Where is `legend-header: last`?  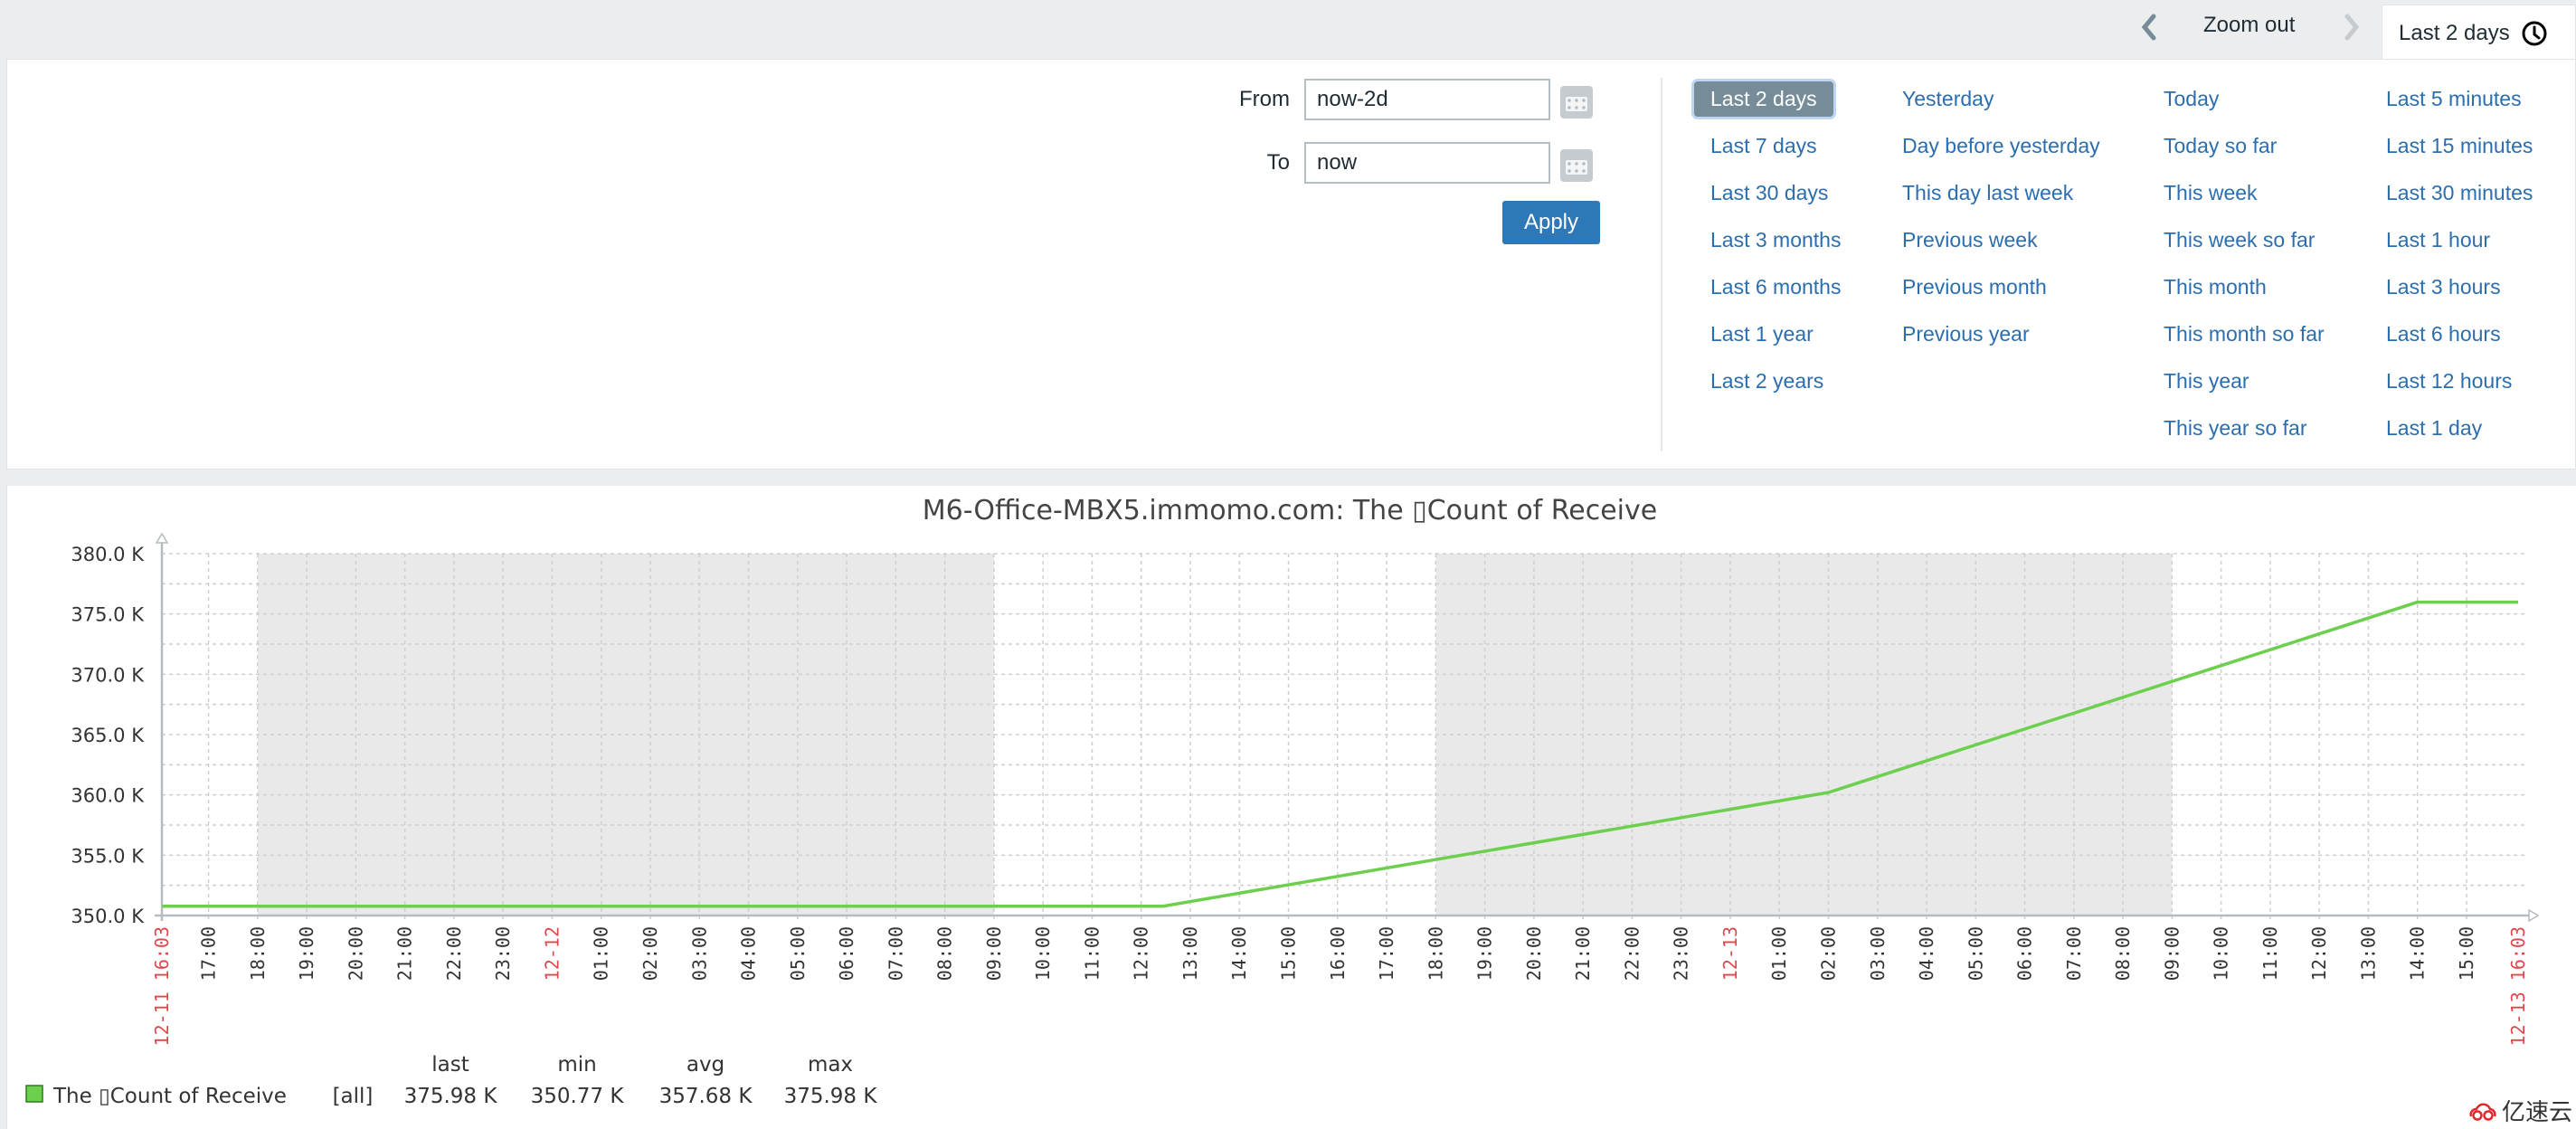 legend-header: last is located at coordinates (450, 1065).